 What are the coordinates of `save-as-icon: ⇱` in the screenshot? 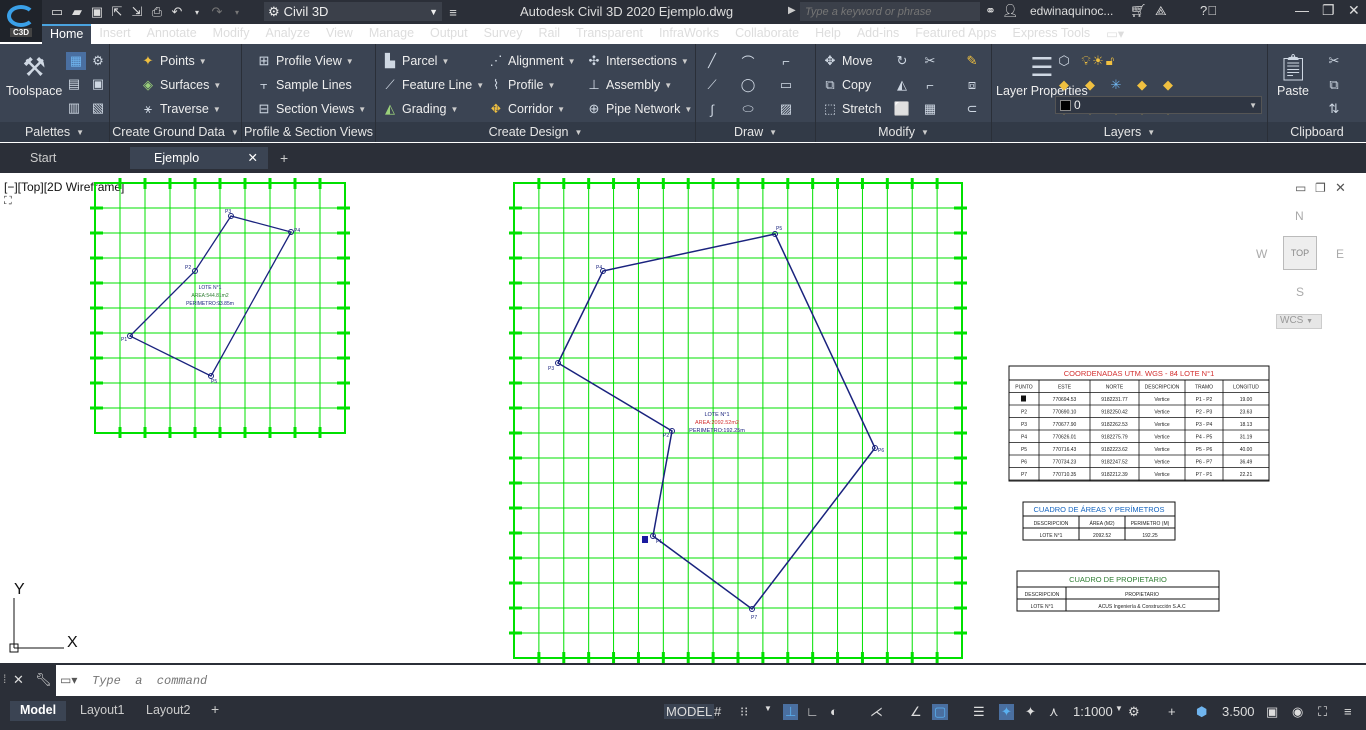 It's located at (117, 12).